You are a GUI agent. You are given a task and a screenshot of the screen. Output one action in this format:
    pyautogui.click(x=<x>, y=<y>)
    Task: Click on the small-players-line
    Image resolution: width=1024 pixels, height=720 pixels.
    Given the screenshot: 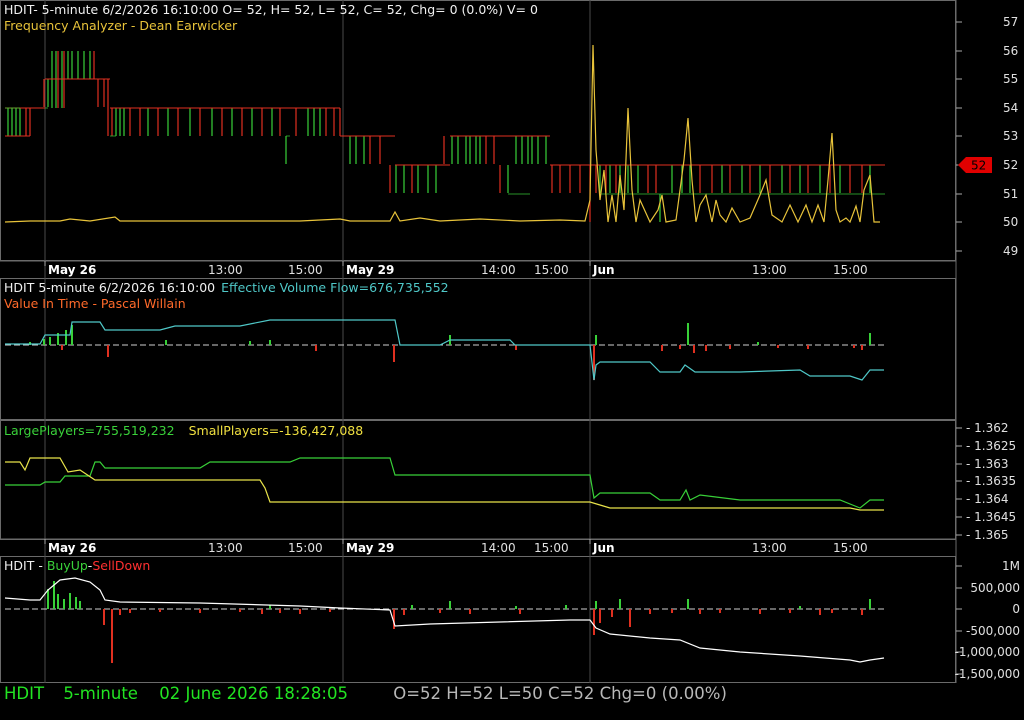 What is the action you would take?
    pyautogui.click(x=444, y=484)
    